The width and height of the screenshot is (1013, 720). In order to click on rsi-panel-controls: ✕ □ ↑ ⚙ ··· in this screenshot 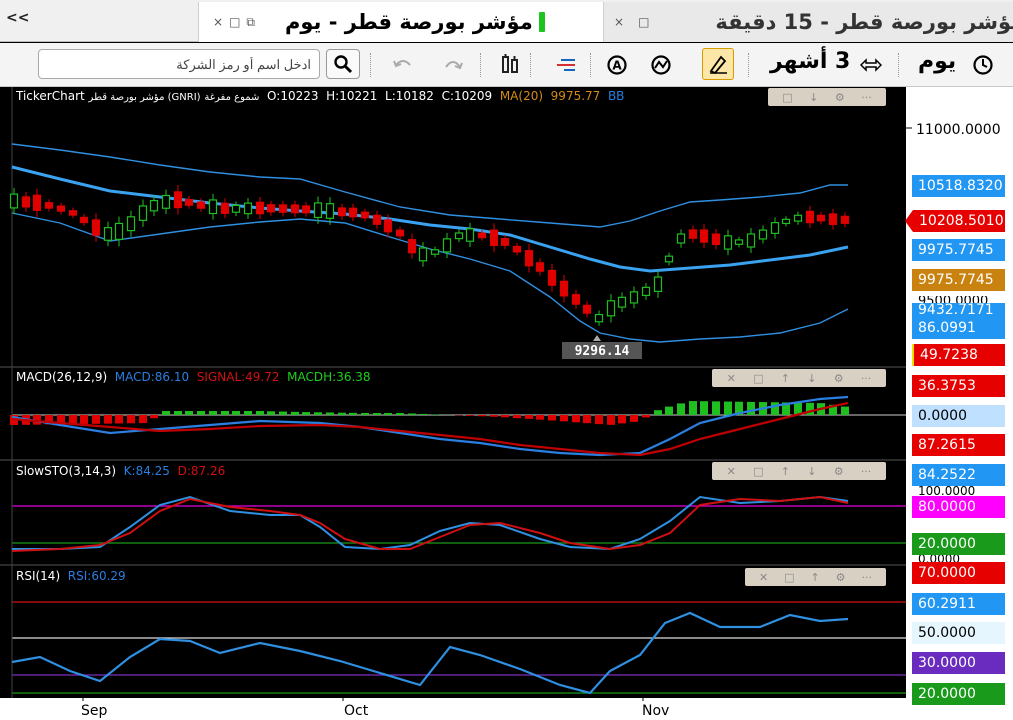, I will do `click(815, 577)`.